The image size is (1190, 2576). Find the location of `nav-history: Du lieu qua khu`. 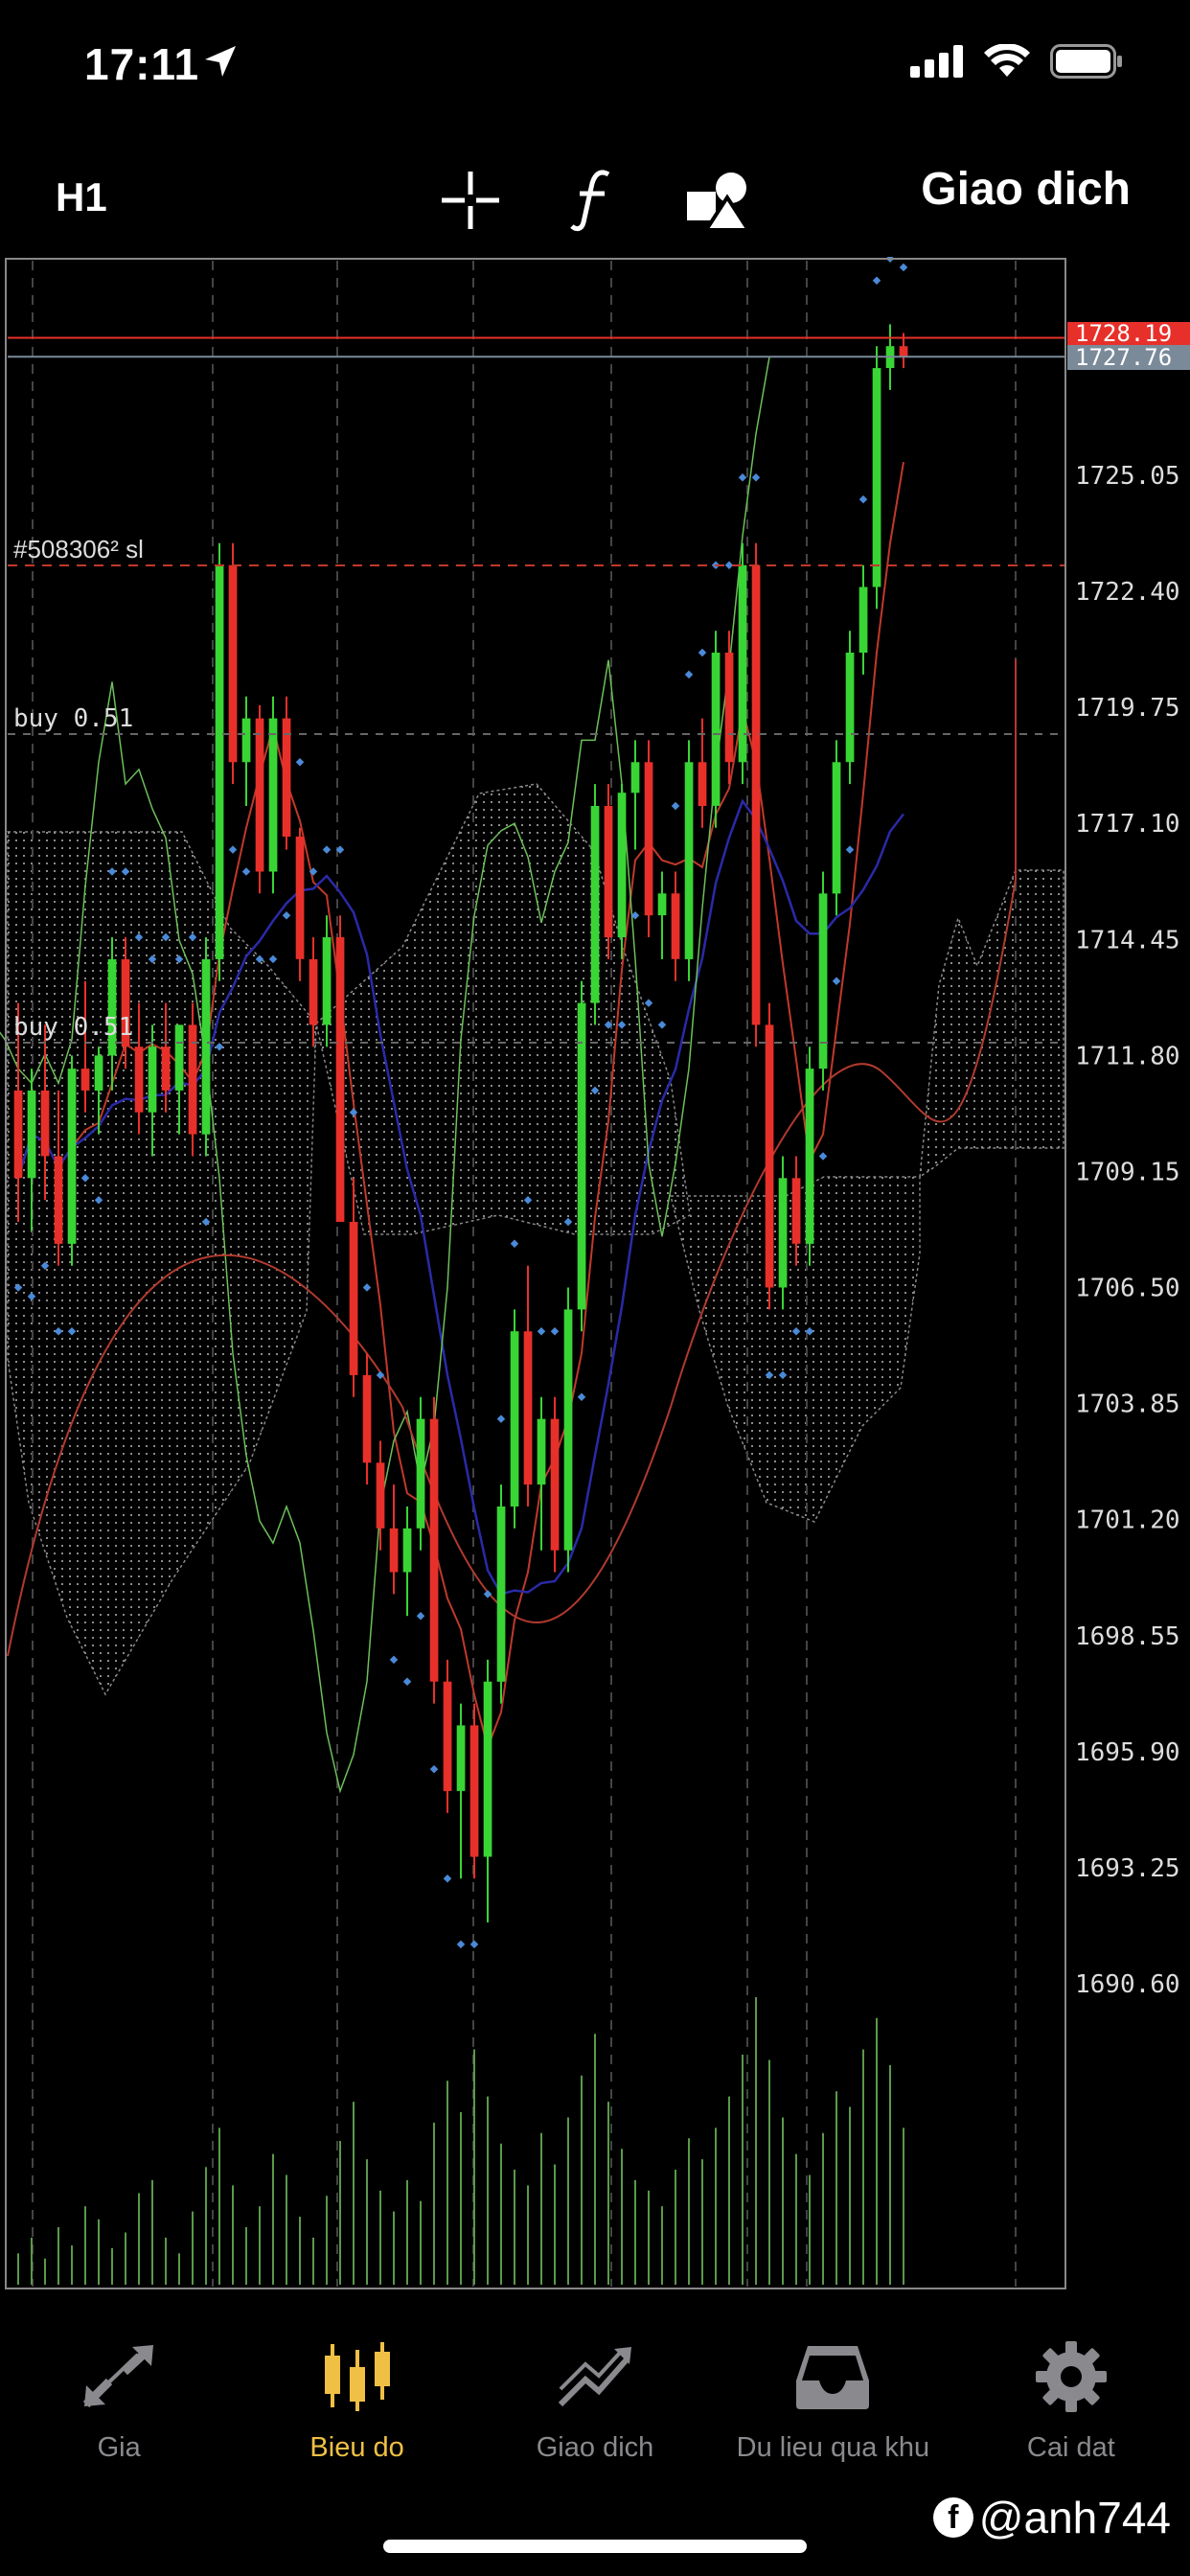

nav-history: Du lieu qua khu is located at coordinates (833, 2410).